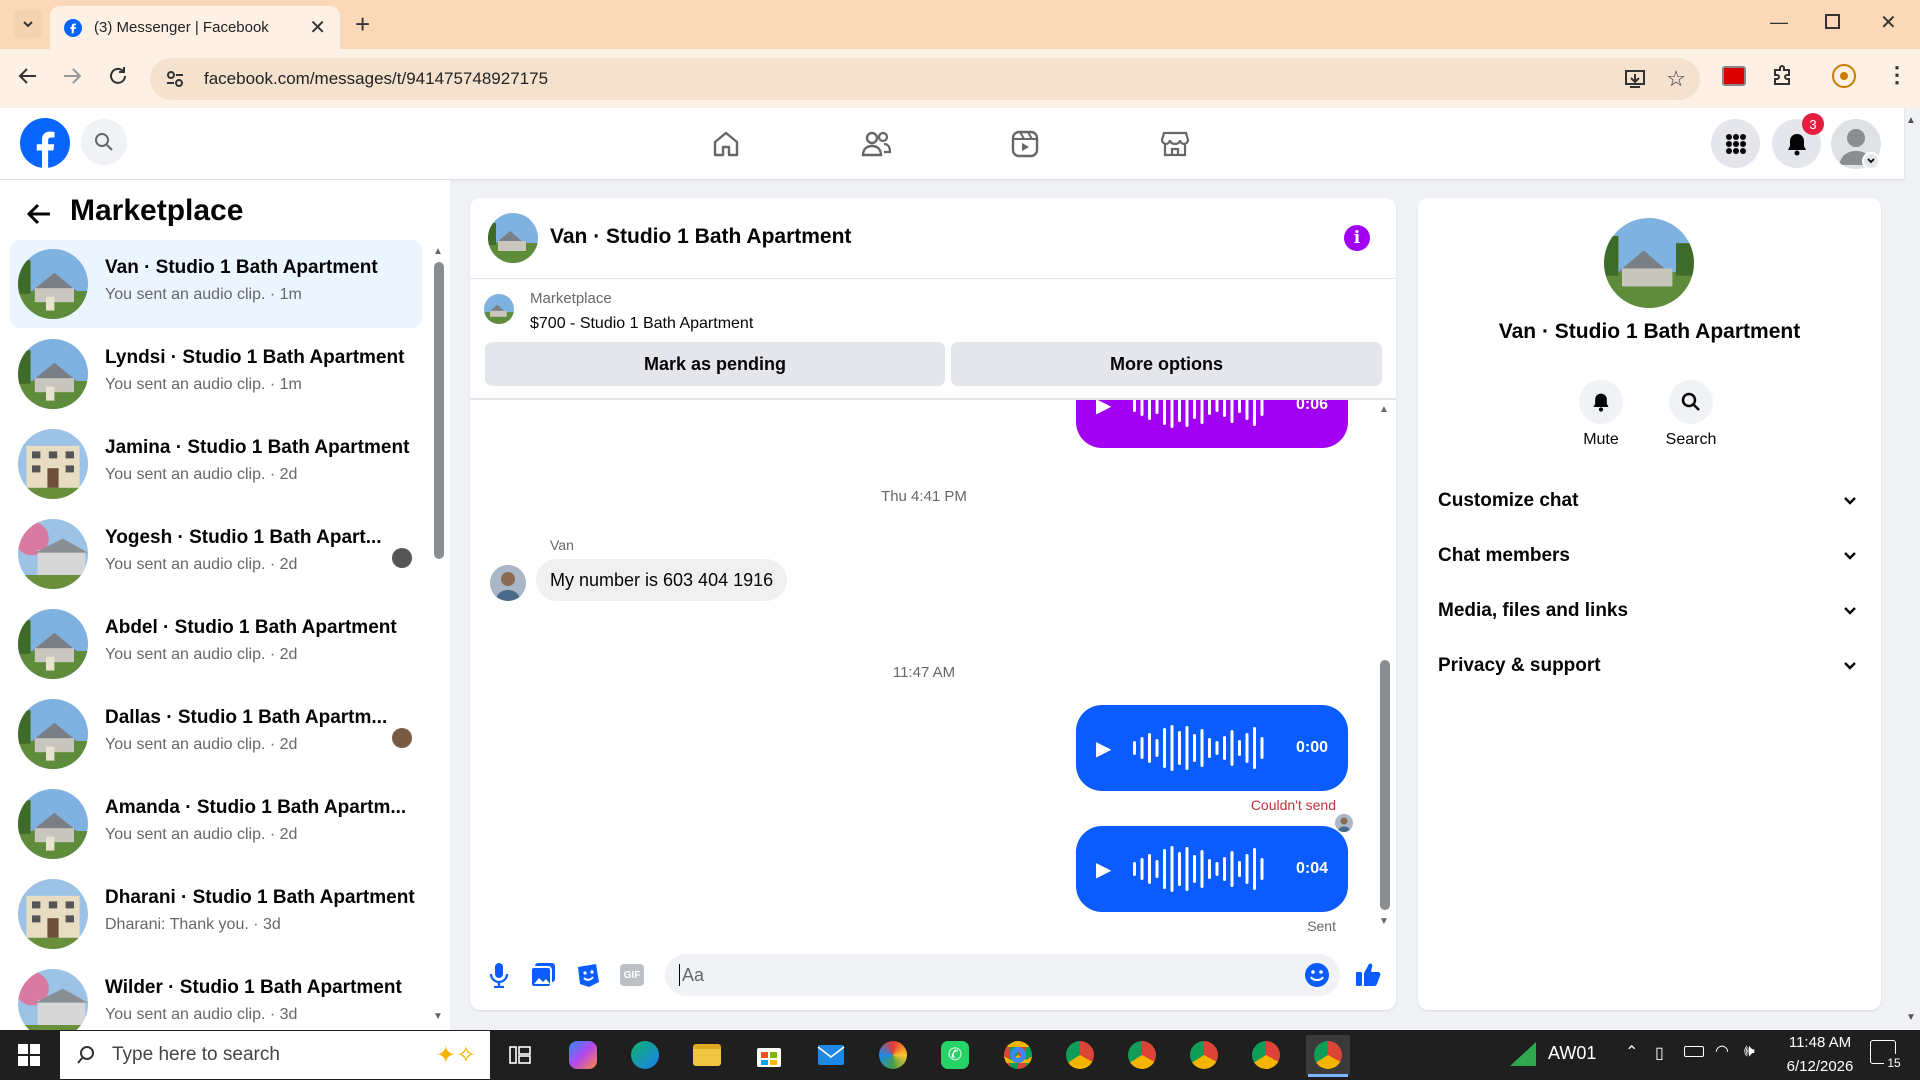 Image resolution: width=1920 pixels, height=1080 pixels. Describe the element at coordinates (1653, 556) in the screenshot. I see `chat-members-section: Chat members` at that location.